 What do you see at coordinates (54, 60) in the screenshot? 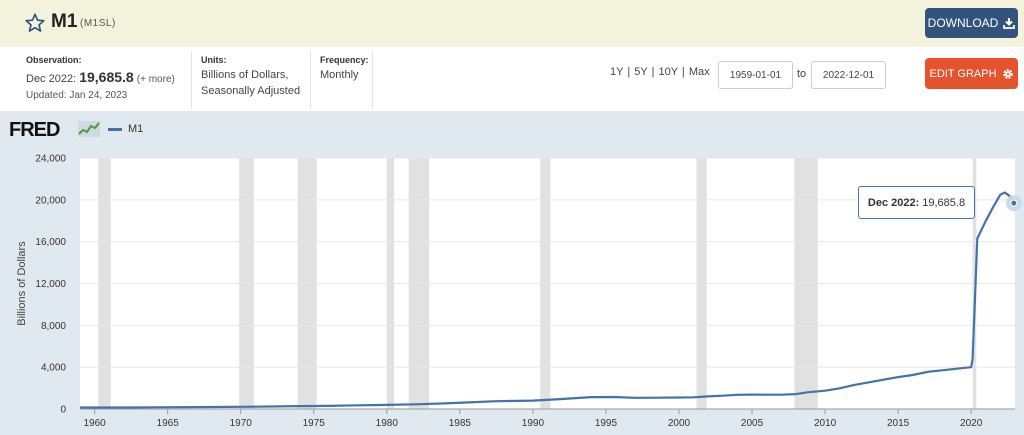
I see `observation-label: Observation:` at bounding box center [54, 60].